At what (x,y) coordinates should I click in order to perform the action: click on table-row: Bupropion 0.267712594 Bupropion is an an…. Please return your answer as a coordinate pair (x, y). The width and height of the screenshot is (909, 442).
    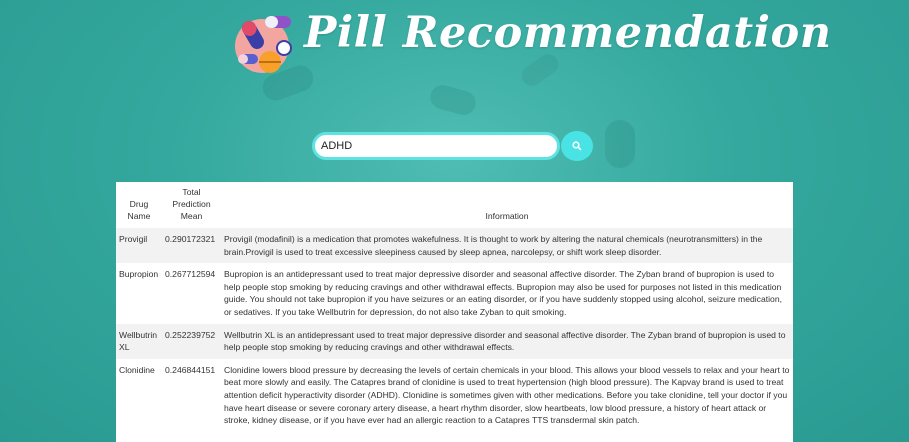
    Looking at the image, I should click on (454, 293).